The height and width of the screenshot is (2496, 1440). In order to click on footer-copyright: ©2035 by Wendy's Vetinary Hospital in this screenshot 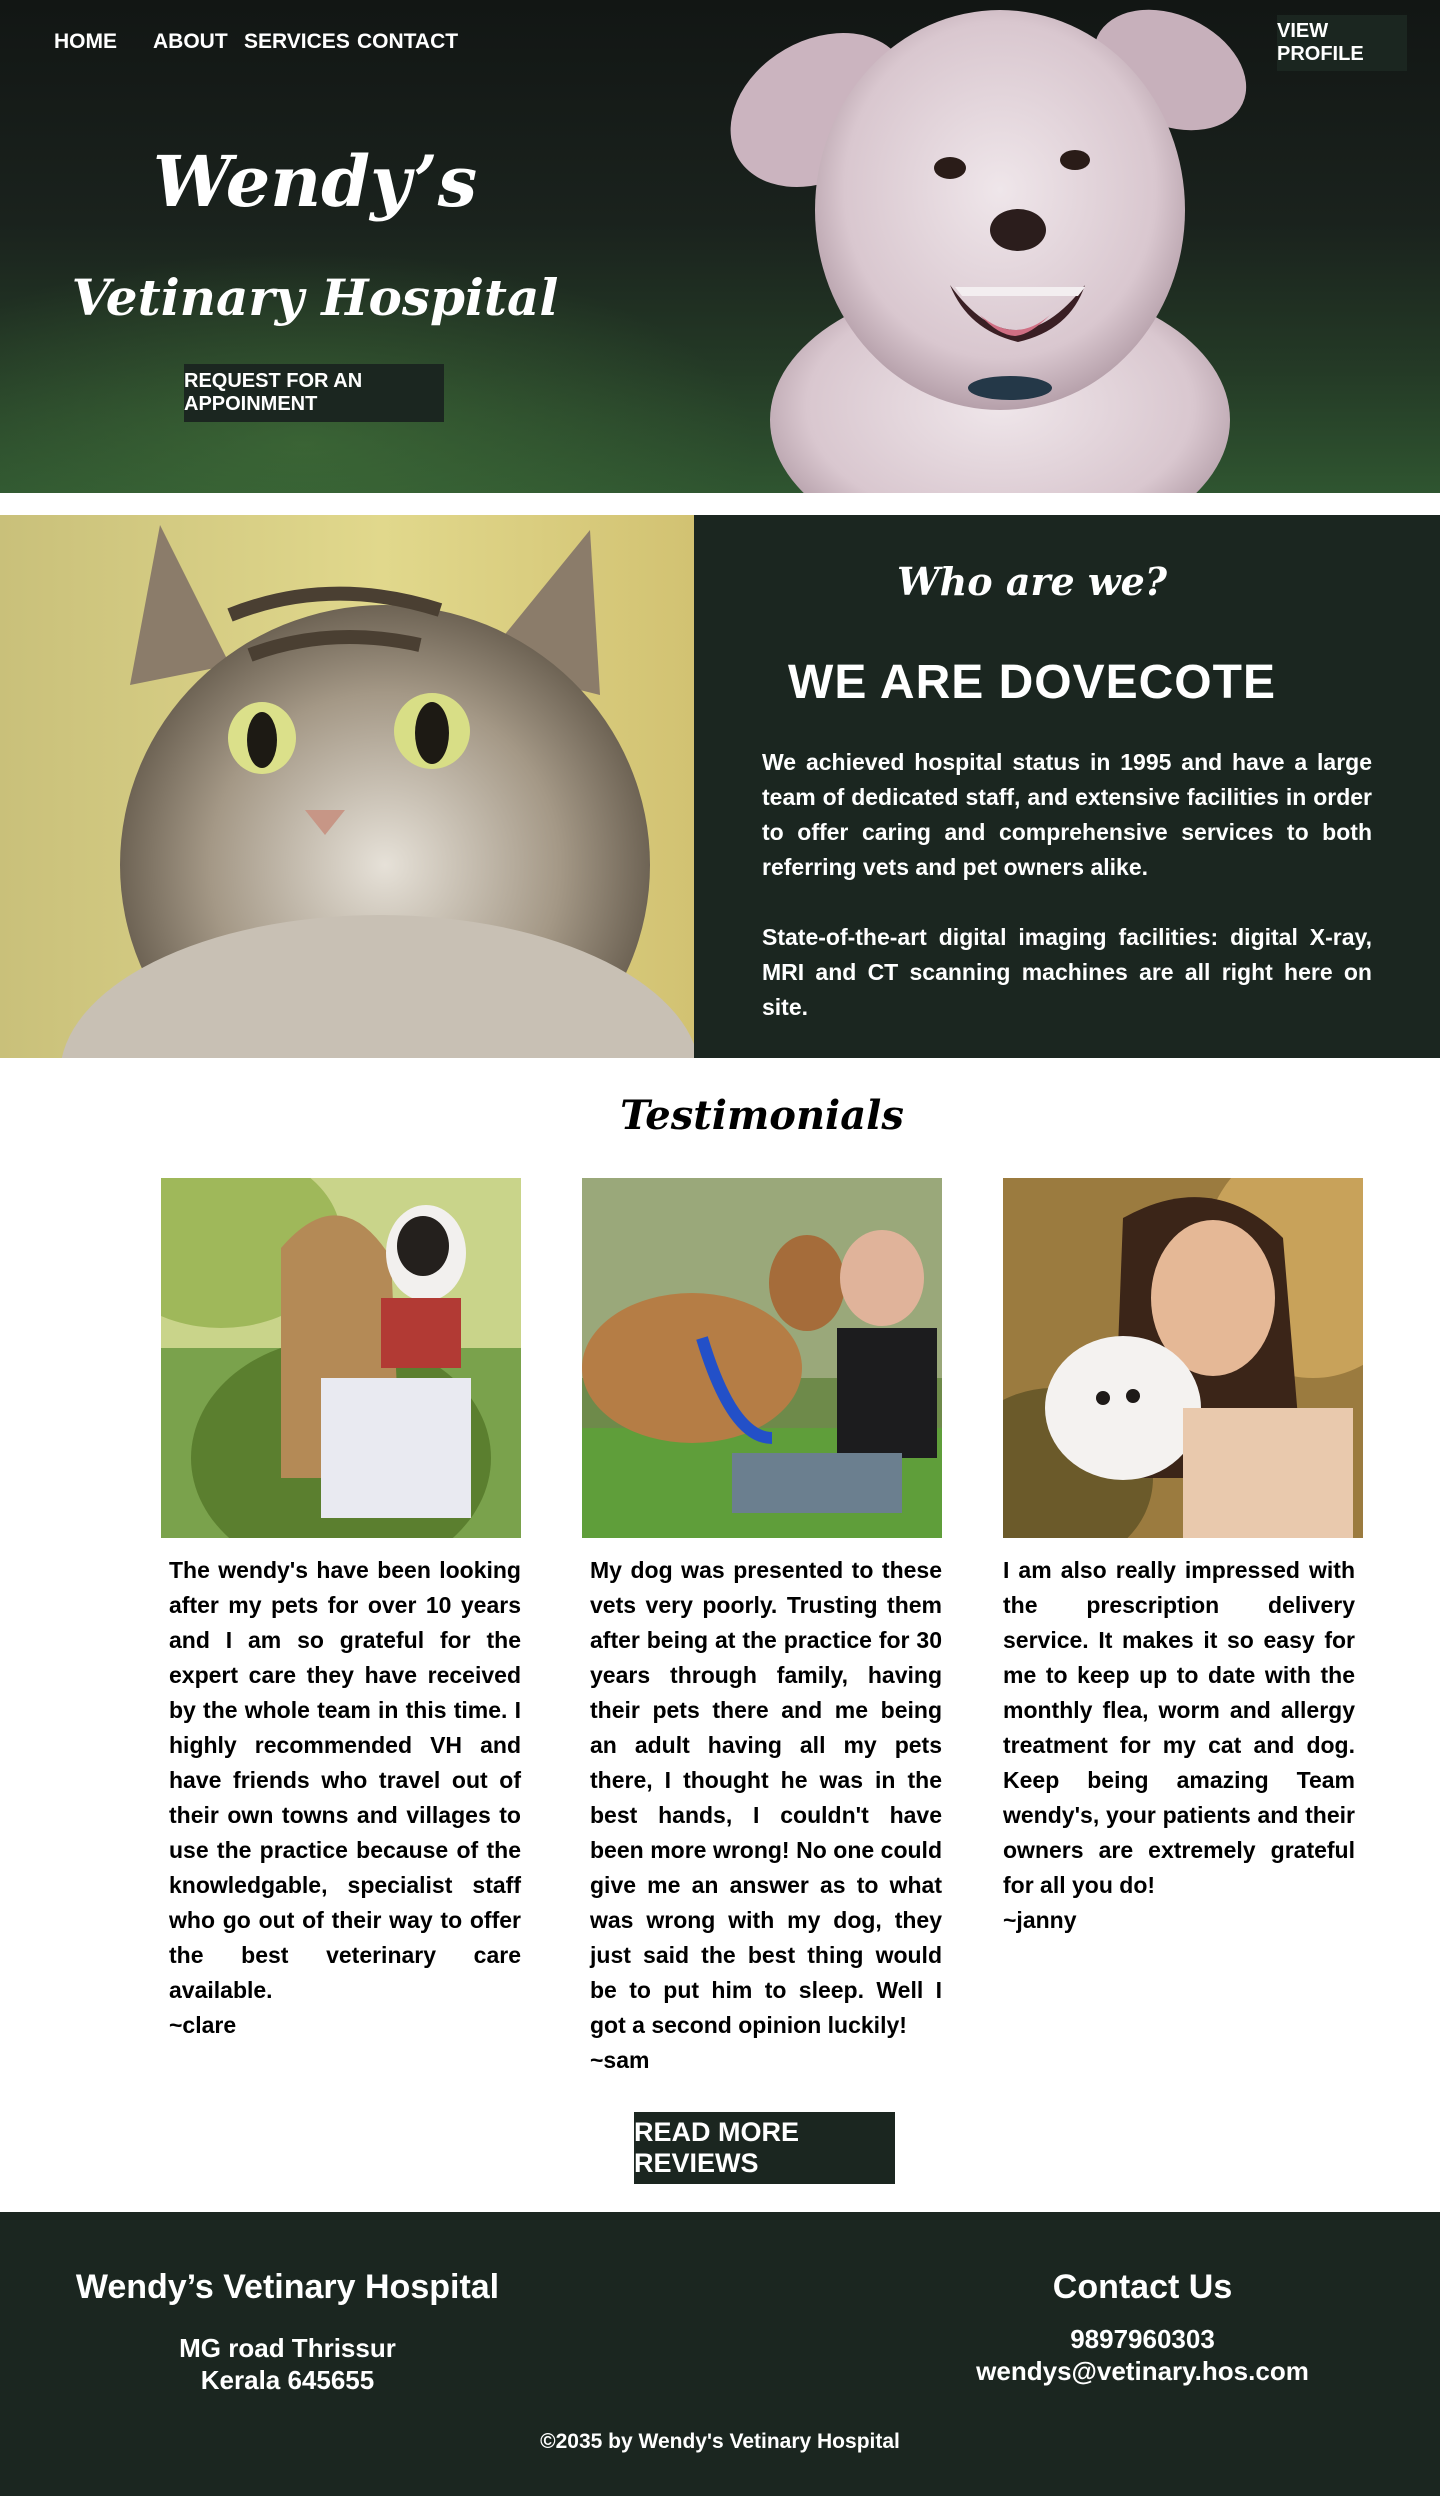, I will do `click(720, 2441)`.